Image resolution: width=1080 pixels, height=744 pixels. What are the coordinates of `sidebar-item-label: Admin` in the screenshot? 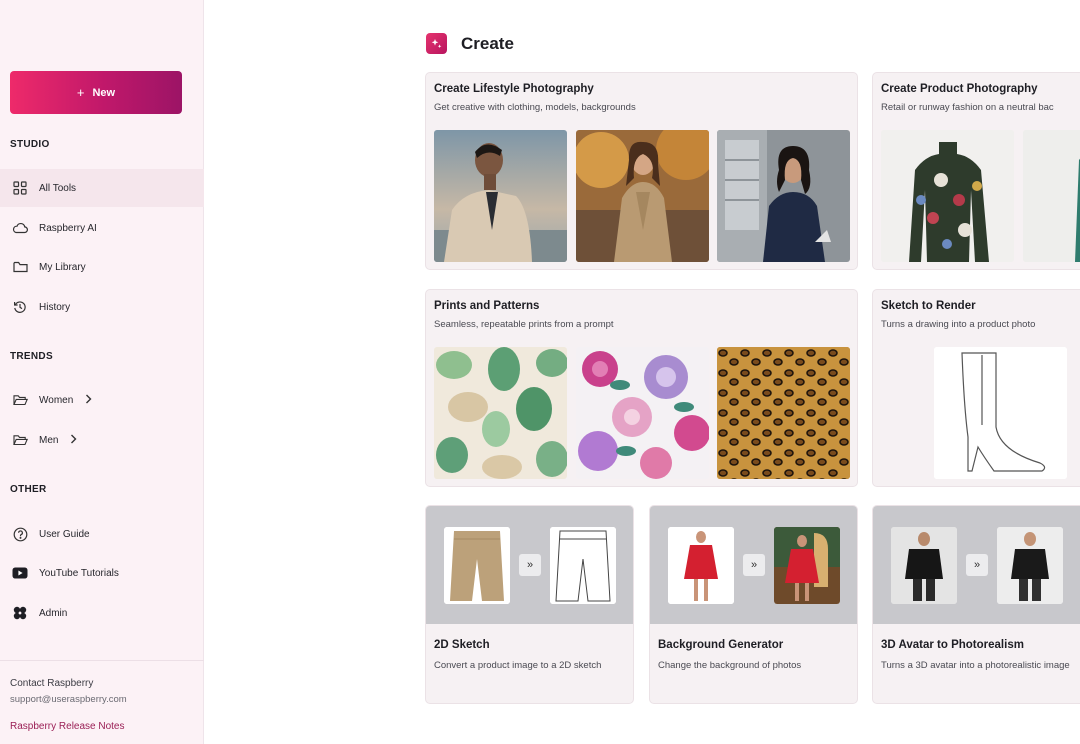 It's located at (53, 613).